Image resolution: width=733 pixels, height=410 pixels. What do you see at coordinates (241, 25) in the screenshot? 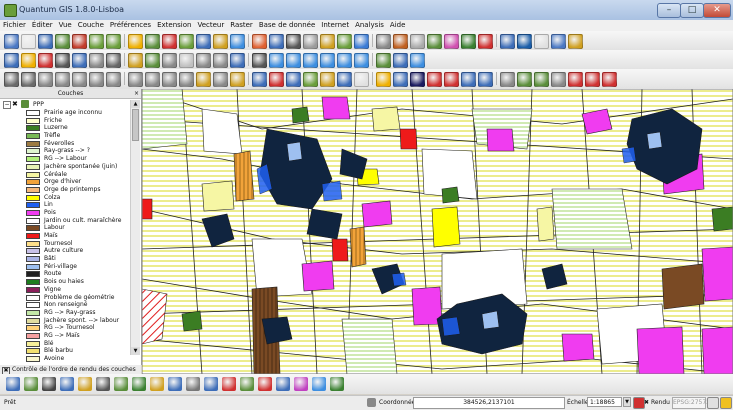
I see `menu-item: Raster` at bounding box center [241, 25].